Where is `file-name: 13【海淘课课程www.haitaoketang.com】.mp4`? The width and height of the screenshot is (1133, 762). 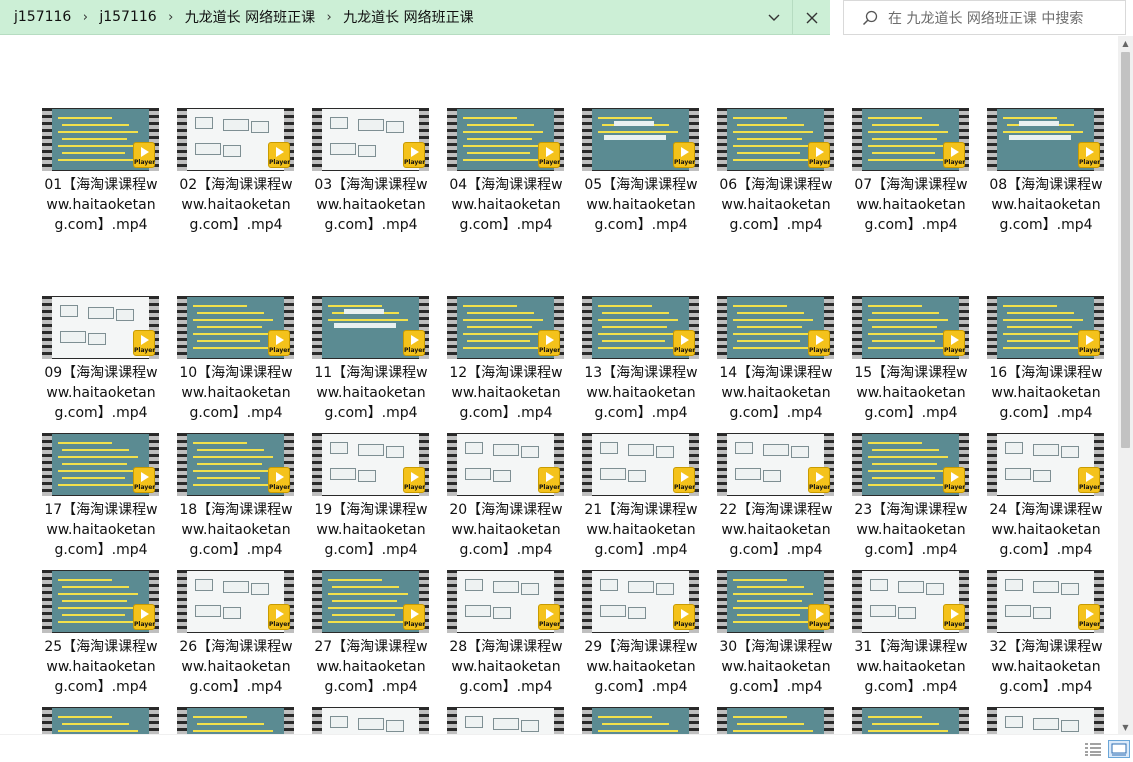 file-name: 13【海淘课课程www.haitaoketang.com】.mp4 is located at coordinates (641, 393).